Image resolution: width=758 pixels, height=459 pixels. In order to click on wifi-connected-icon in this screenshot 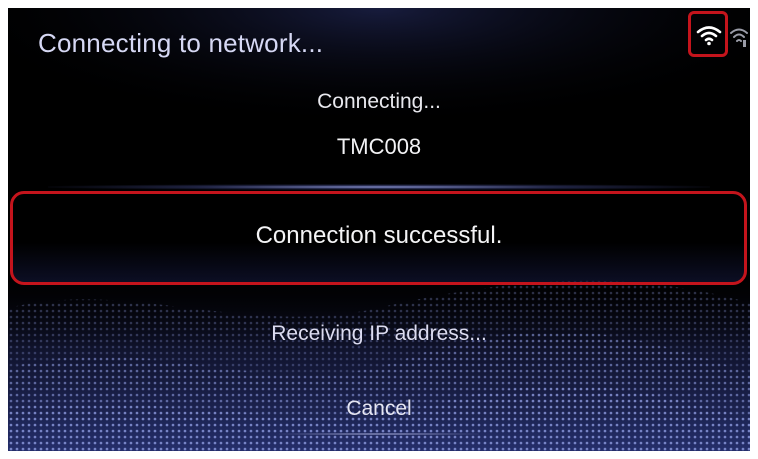, I will do `click(709, 36)`.